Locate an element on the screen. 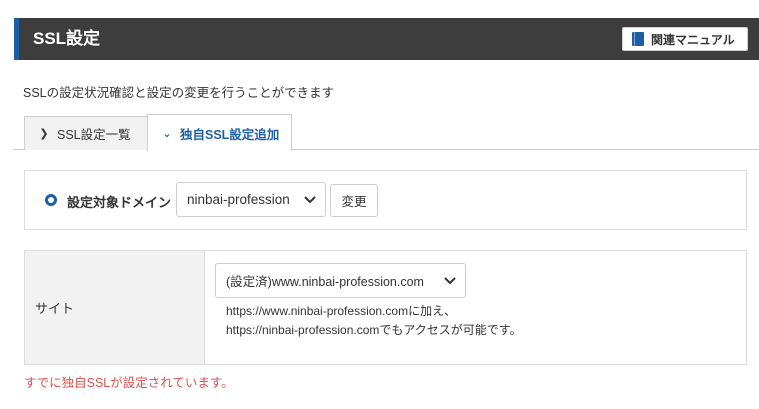 The width and height of the screenshot is (759, 409). related-manual-label: 関連マニュアル is located at coordinates (693, 39).